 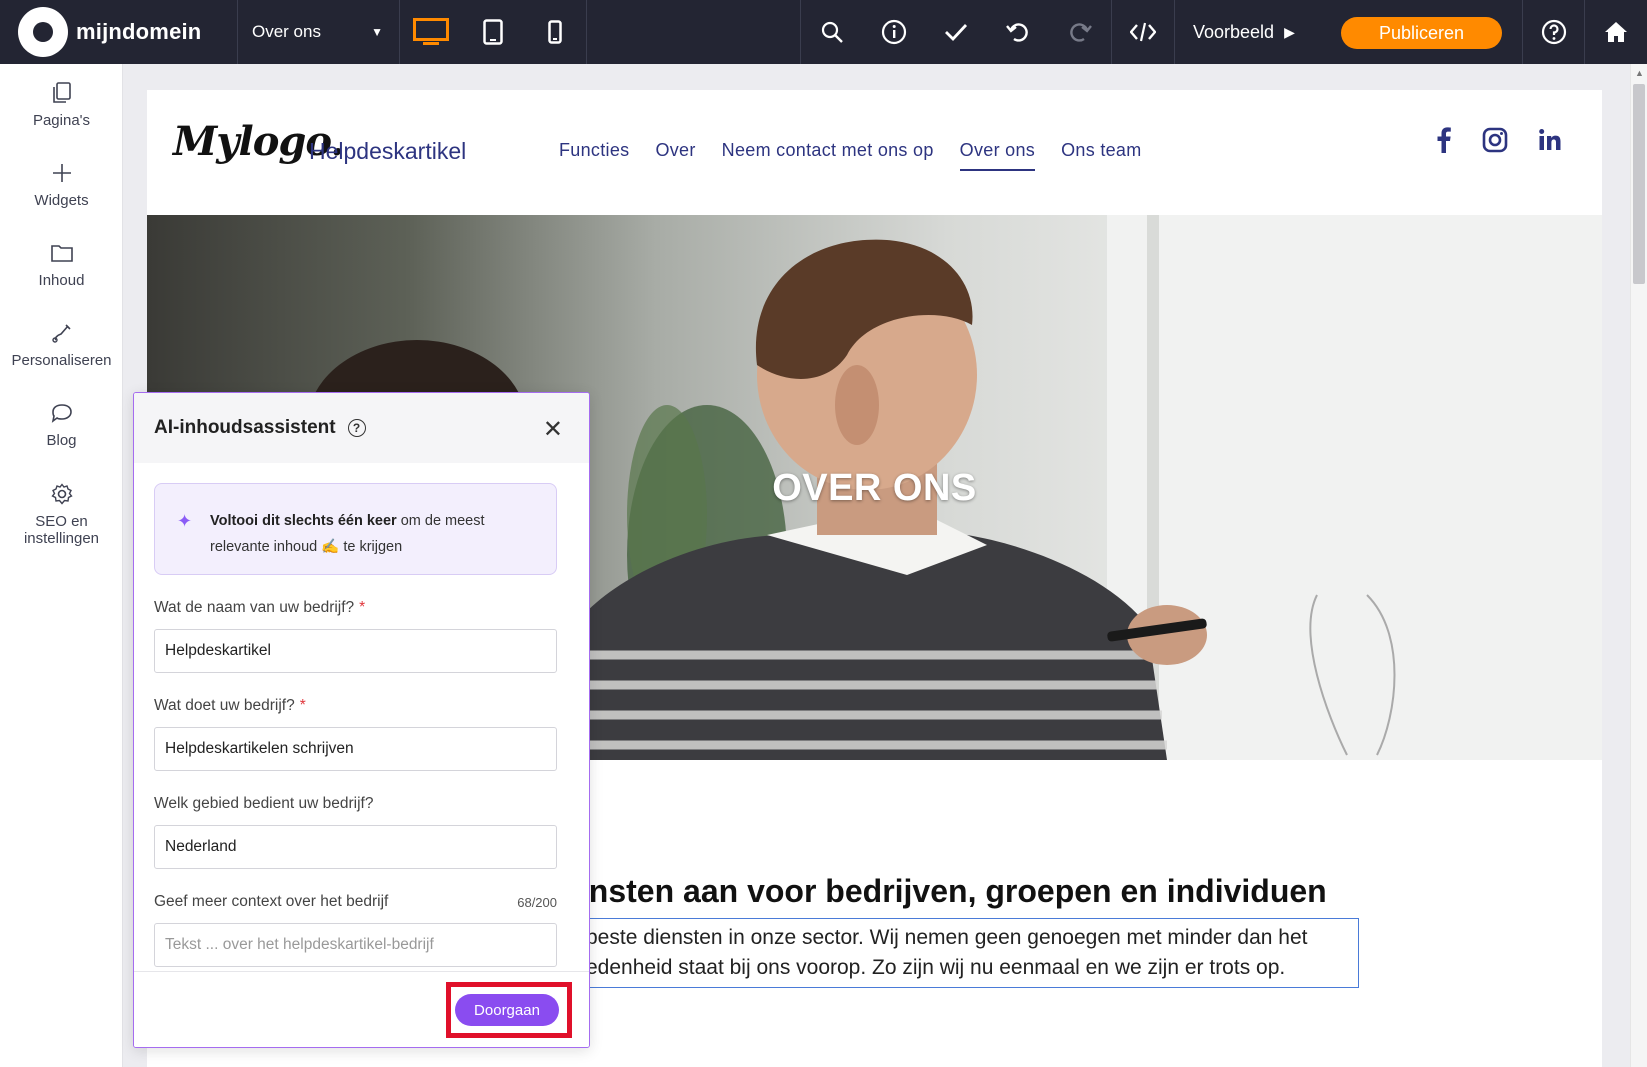 I want to click on sidebar-item-label: Pagina's, so click(x=61, y=120).